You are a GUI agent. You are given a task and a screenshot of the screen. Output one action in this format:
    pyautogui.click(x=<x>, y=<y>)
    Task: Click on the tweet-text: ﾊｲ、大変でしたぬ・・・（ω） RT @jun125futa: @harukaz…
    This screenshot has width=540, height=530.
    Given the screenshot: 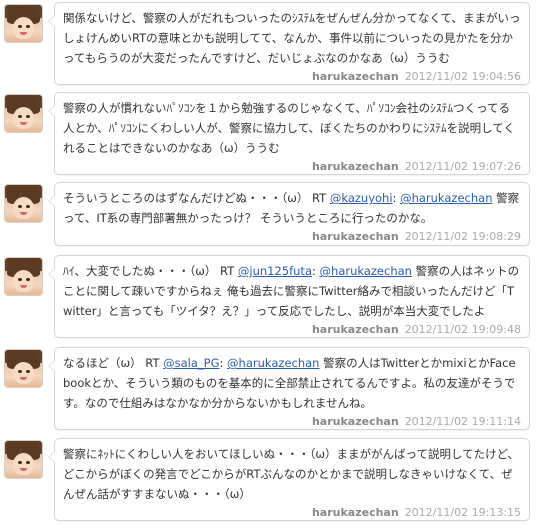 What is the action you would take?
    pyautogui.click(x=292, y=291)
    